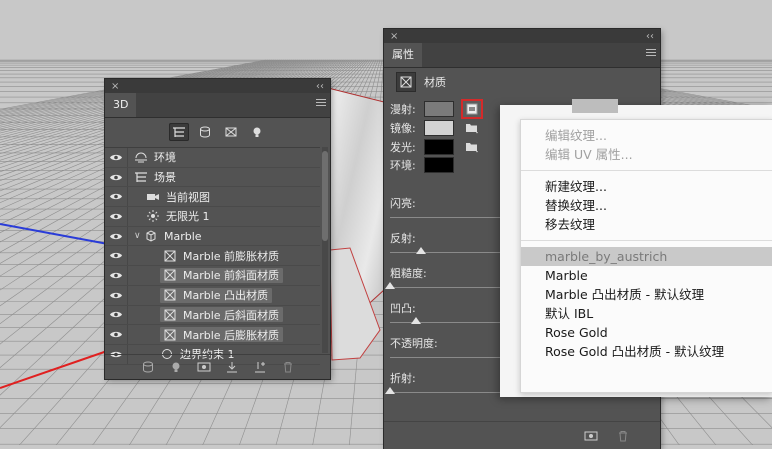 Image resolution: width=772 pixels, height=449 pixels. Describe the element at coordinates (165, 158) in the screenshot. I see `layer-label: 环境` at that location.